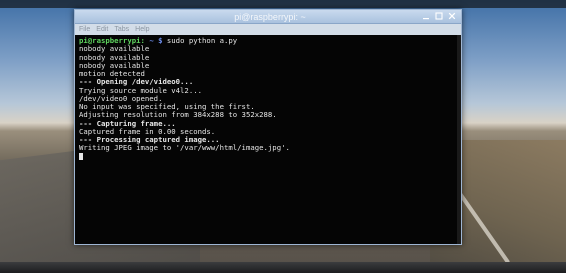 The height and width of the screenshot is (273, 566). I want to click on minimize-icon, so click(426, 16).